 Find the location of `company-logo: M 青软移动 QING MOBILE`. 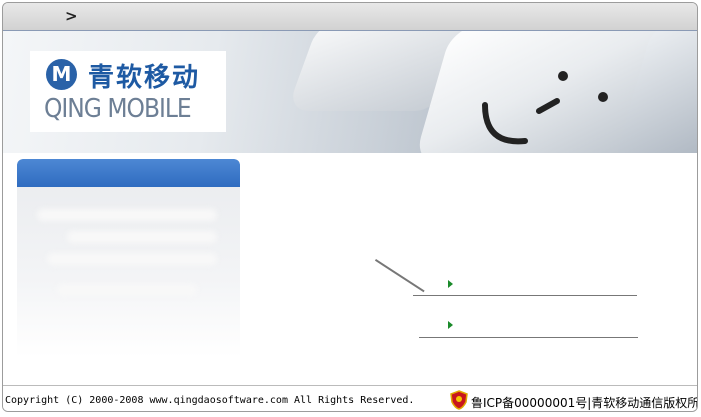

company-logo: M 青软移动 QING MOBILE is located at coordinates (128, 91).